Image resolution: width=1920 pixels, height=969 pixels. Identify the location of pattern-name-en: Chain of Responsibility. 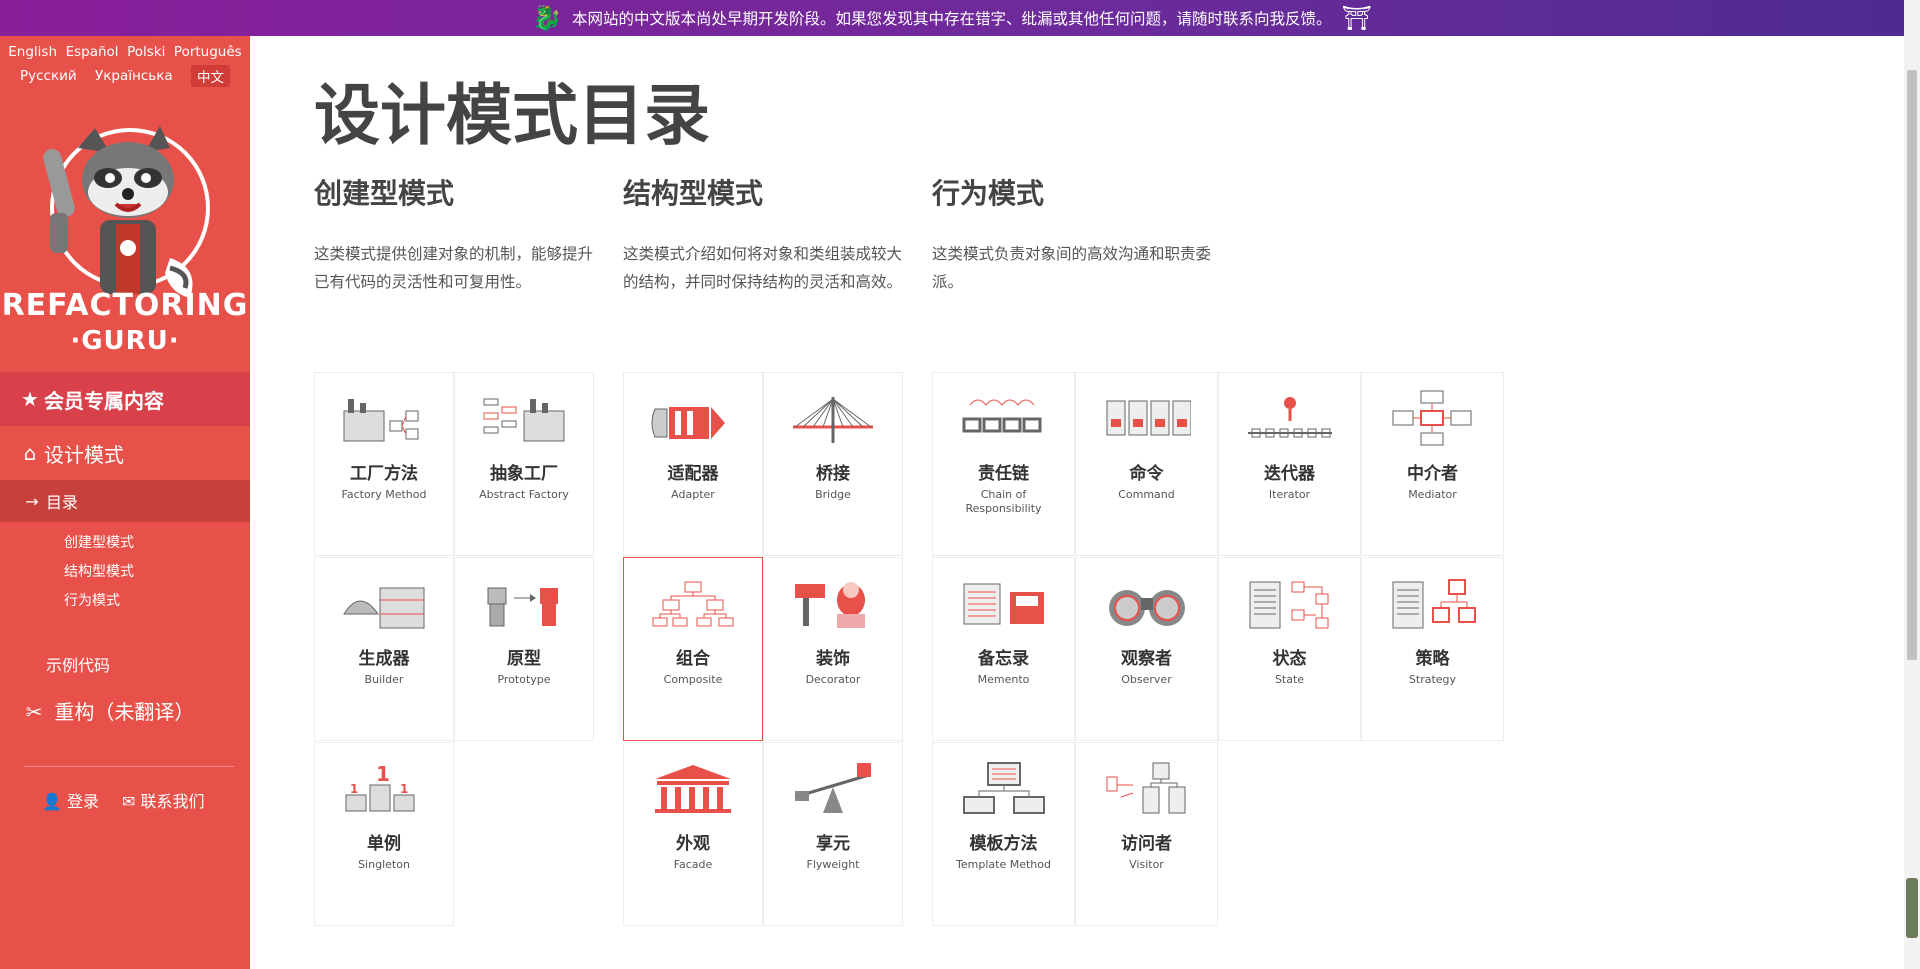
(1003, 501).